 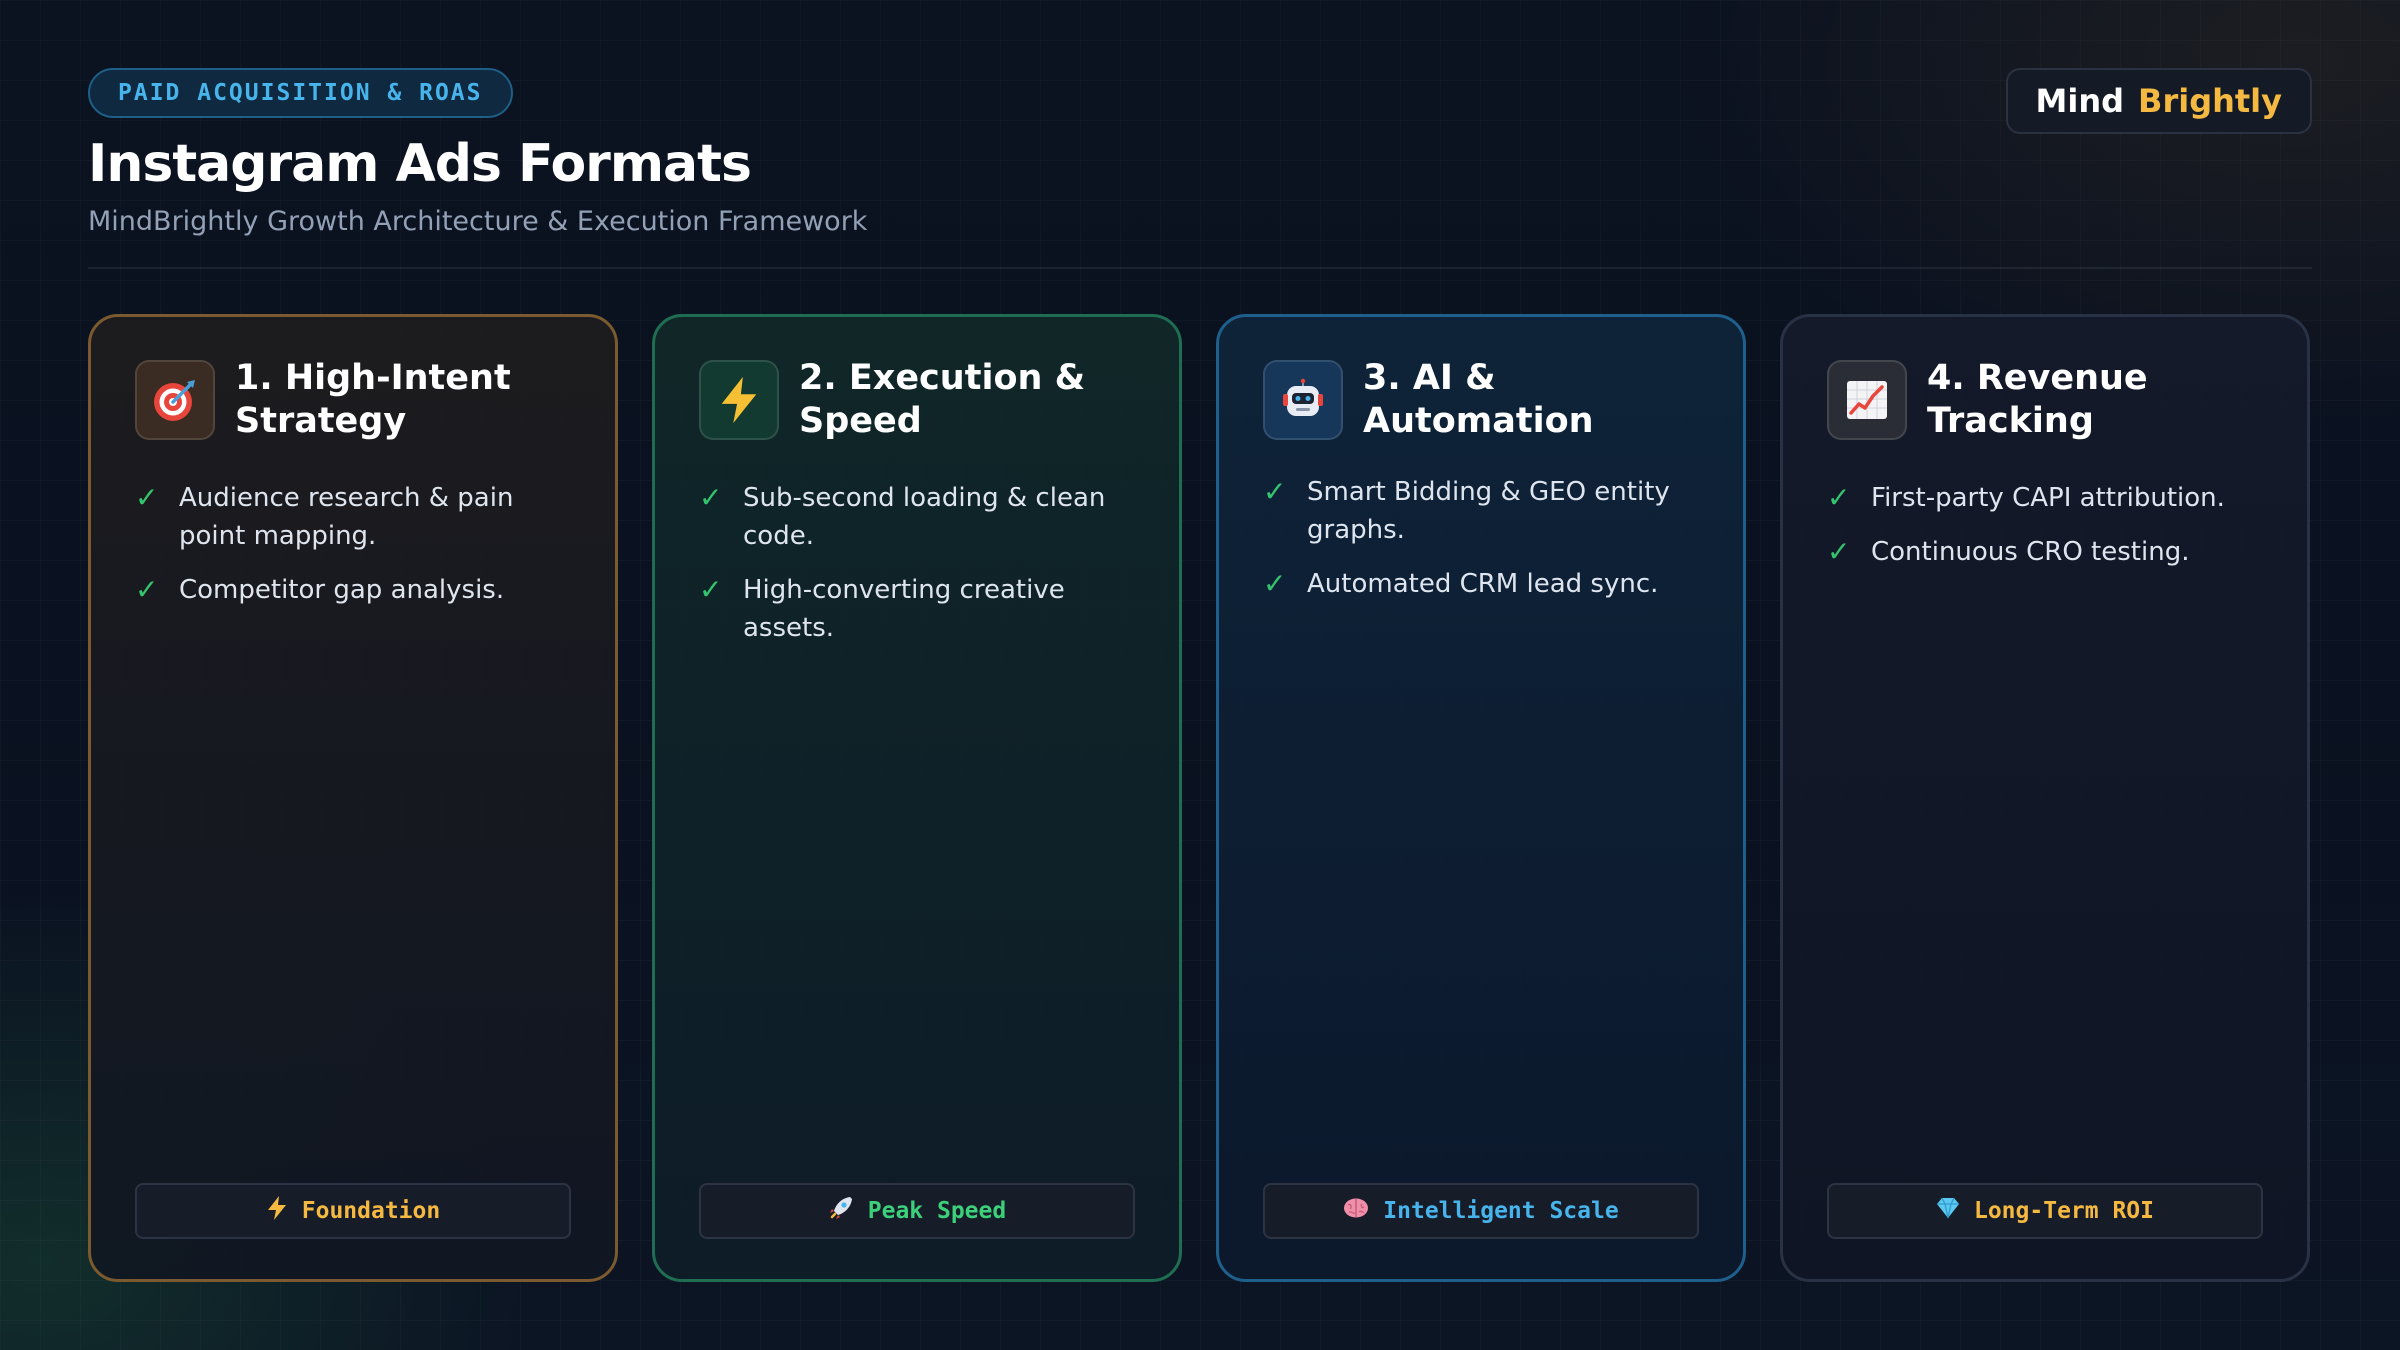 I want to click on brand-word-mind: Mind, so click(x=2080, y=101).